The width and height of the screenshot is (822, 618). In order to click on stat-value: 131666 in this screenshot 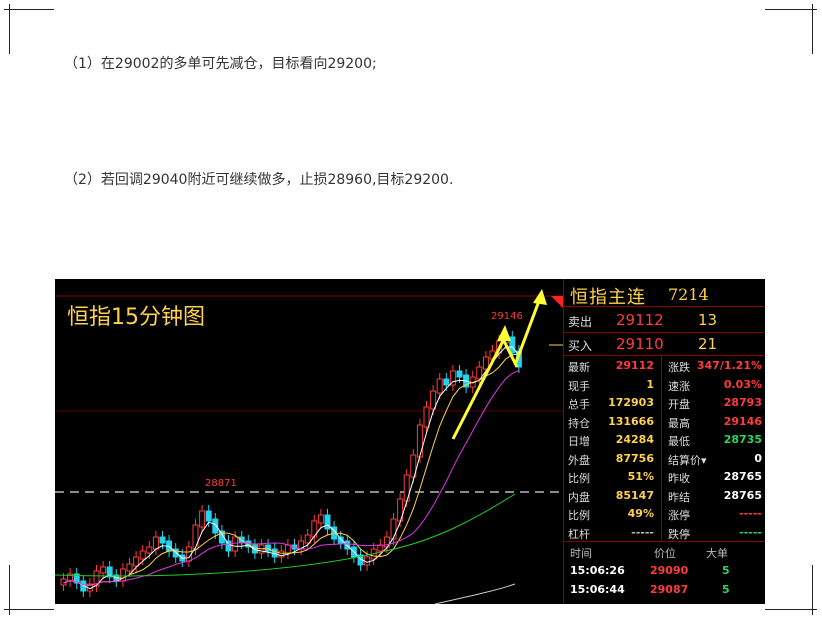, I will do `click(631, 421)`.